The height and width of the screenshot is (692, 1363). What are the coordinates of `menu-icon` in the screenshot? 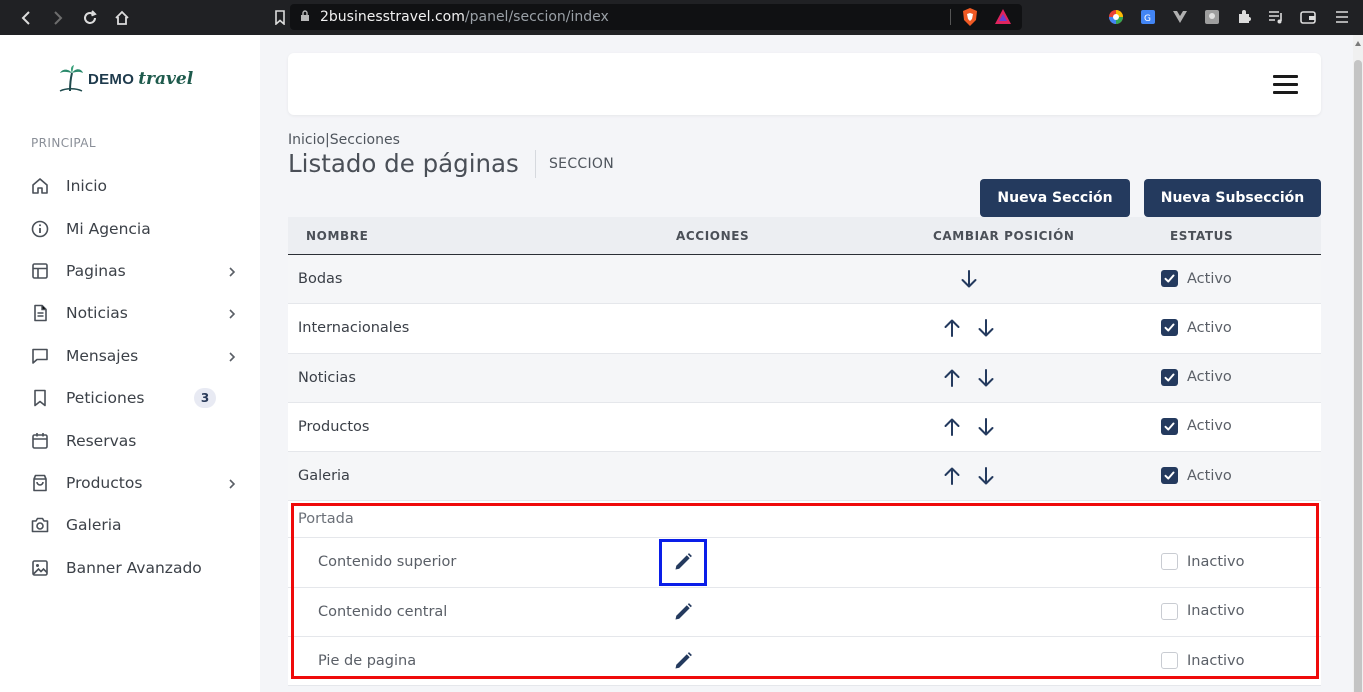 It's located at (1342, 17).